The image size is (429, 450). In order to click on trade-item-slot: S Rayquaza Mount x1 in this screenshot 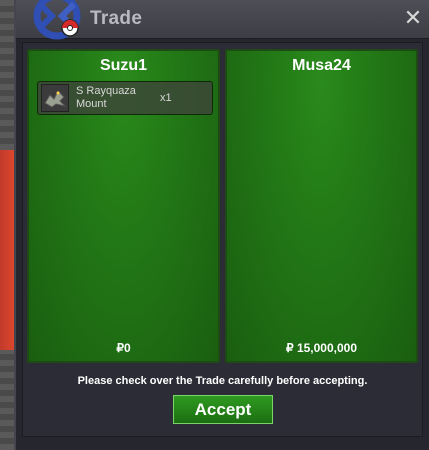, I will do `click(125, 98)`.